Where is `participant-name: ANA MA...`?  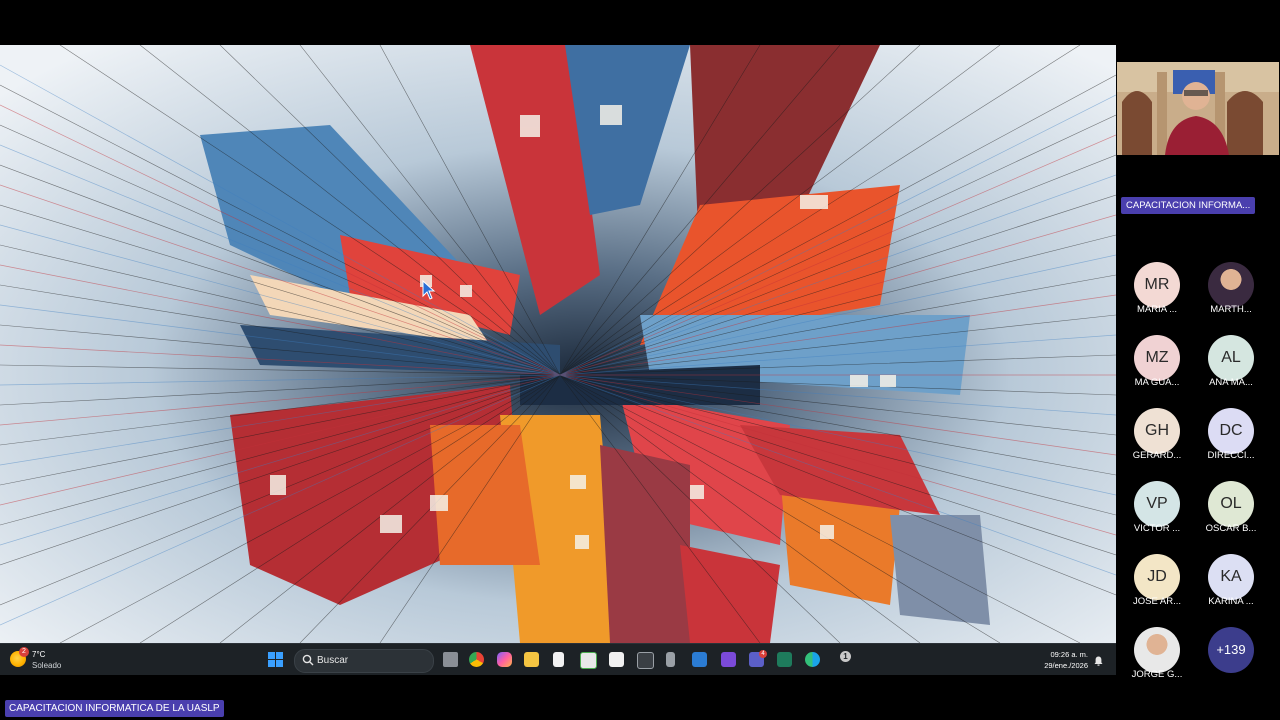 participant-name: ANA MA... is located at coordinates (1231, 382).